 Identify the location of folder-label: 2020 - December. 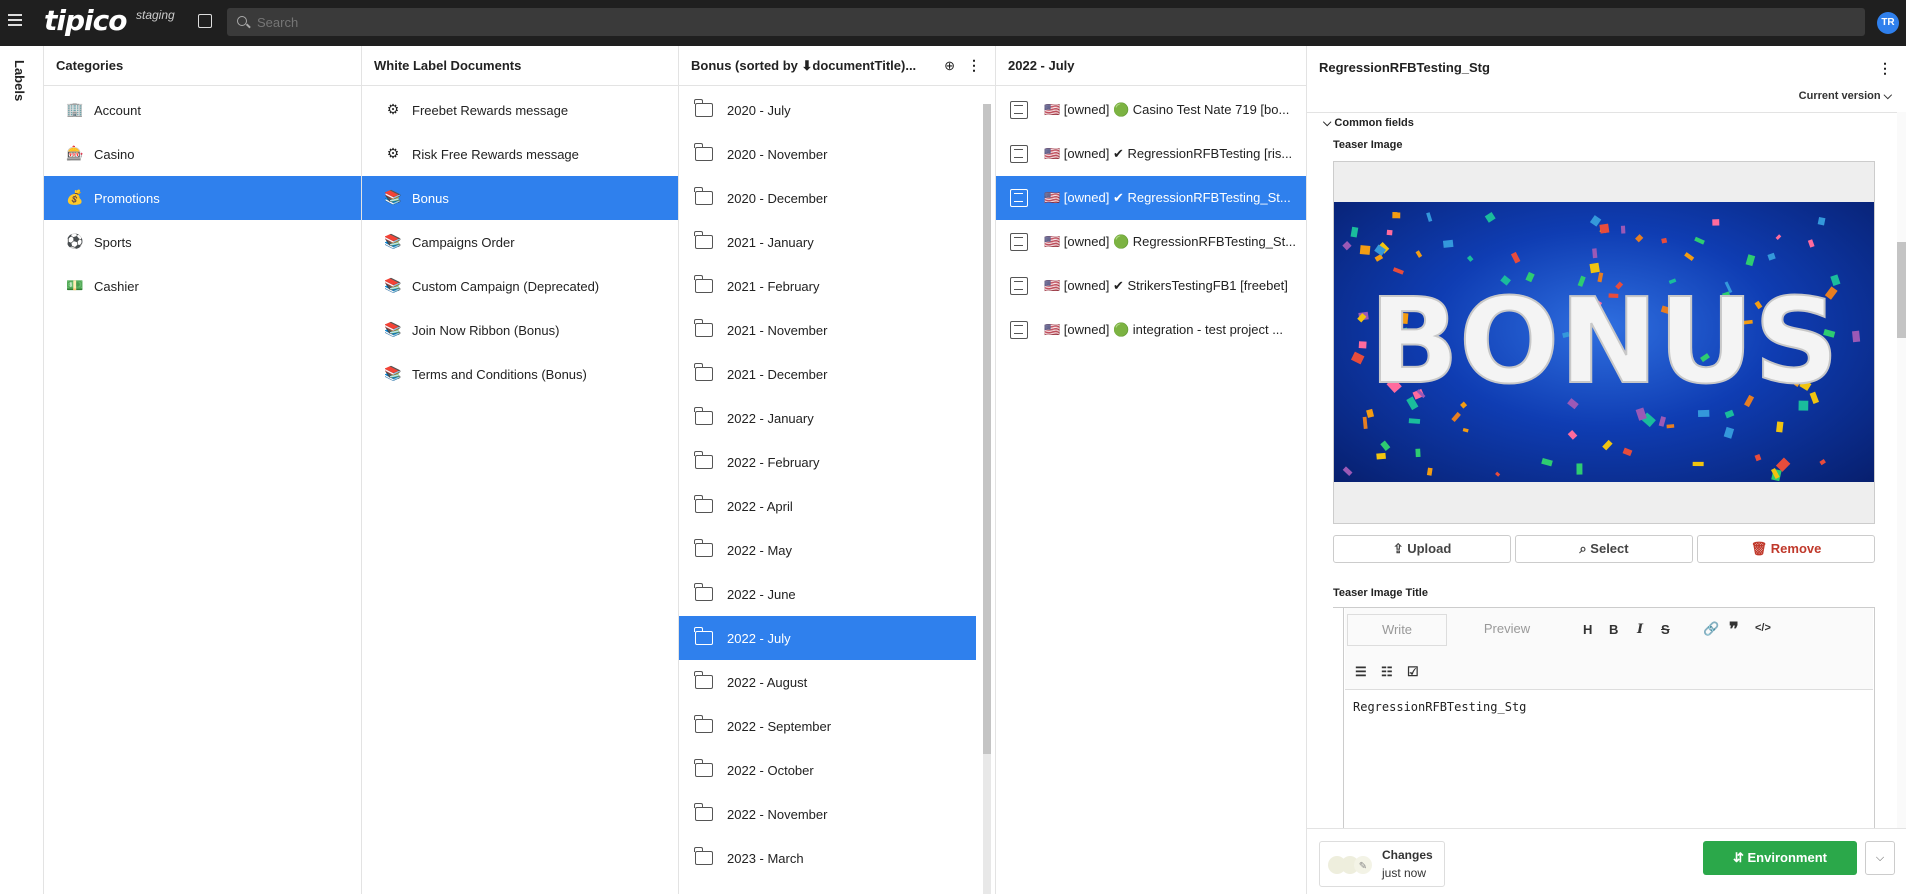
(777, 198).